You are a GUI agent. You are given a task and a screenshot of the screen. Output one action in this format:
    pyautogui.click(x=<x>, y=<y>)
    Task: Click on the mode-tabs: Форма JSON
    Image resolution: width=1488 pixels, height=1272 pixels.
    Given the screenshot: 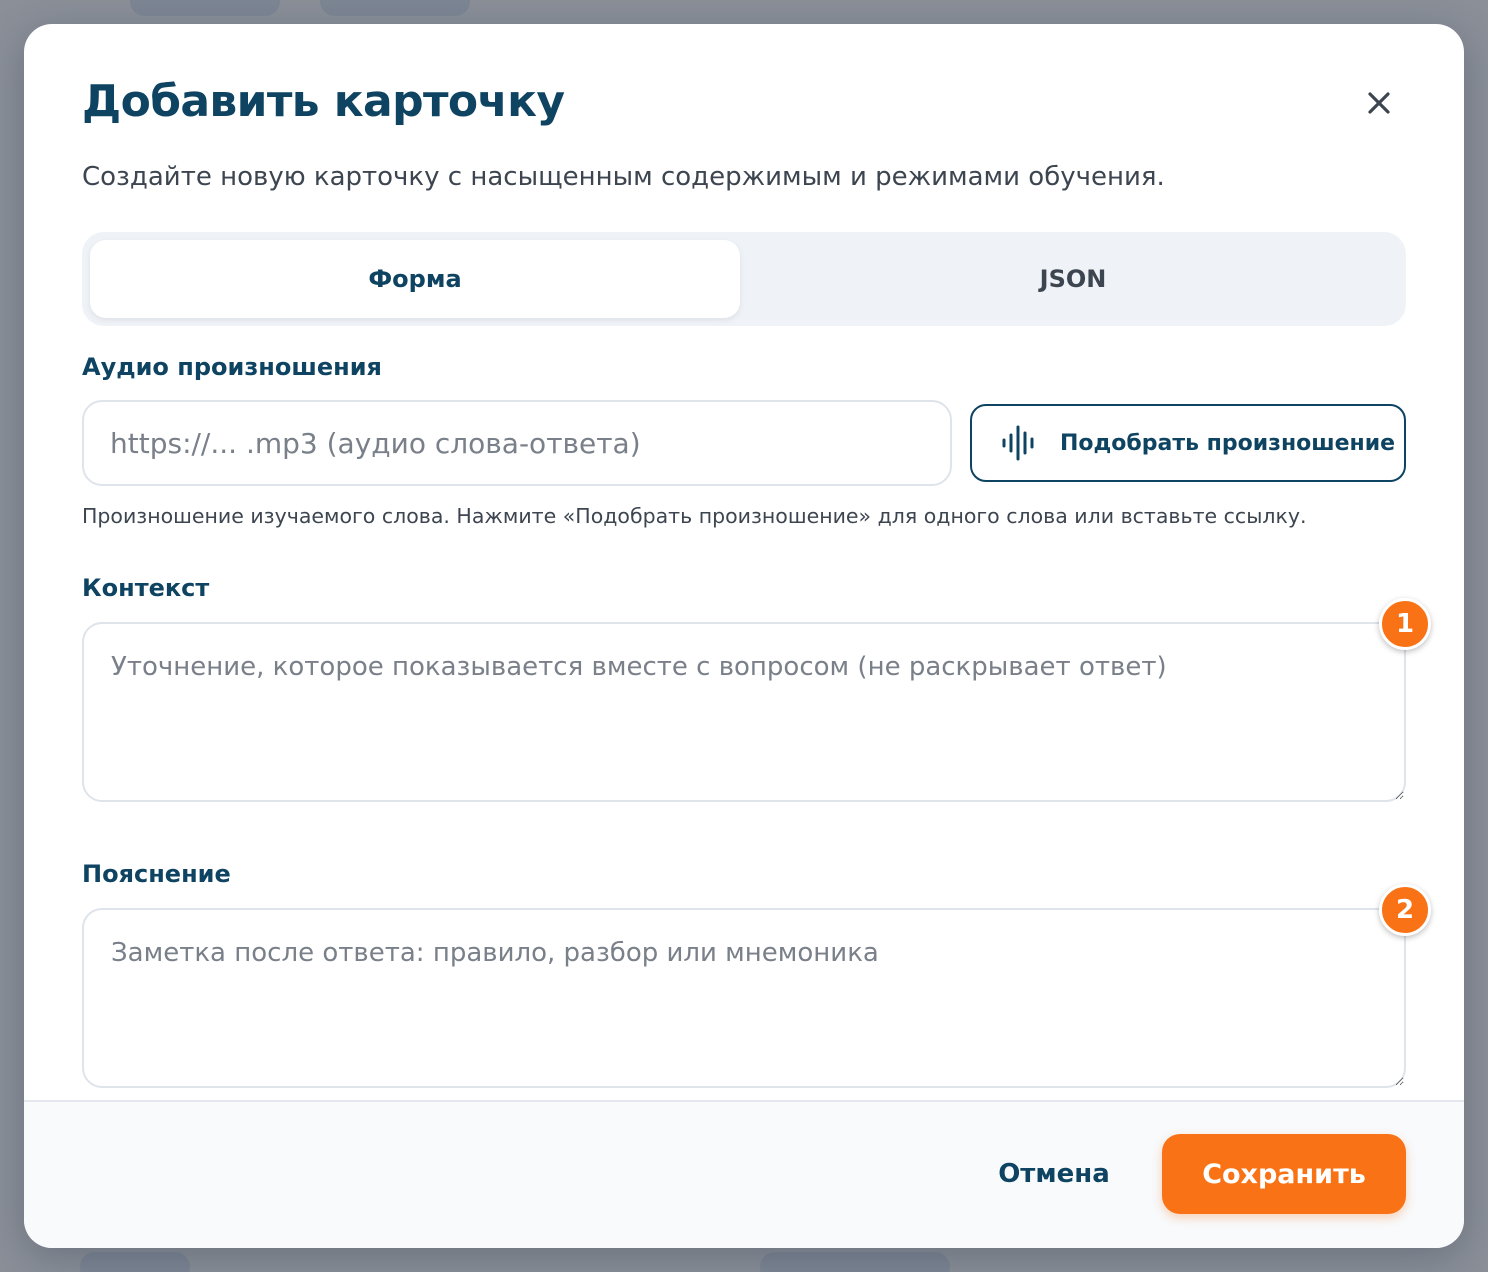 What is the action you would take?
    pyautogui.click(x=744, y=279)
    